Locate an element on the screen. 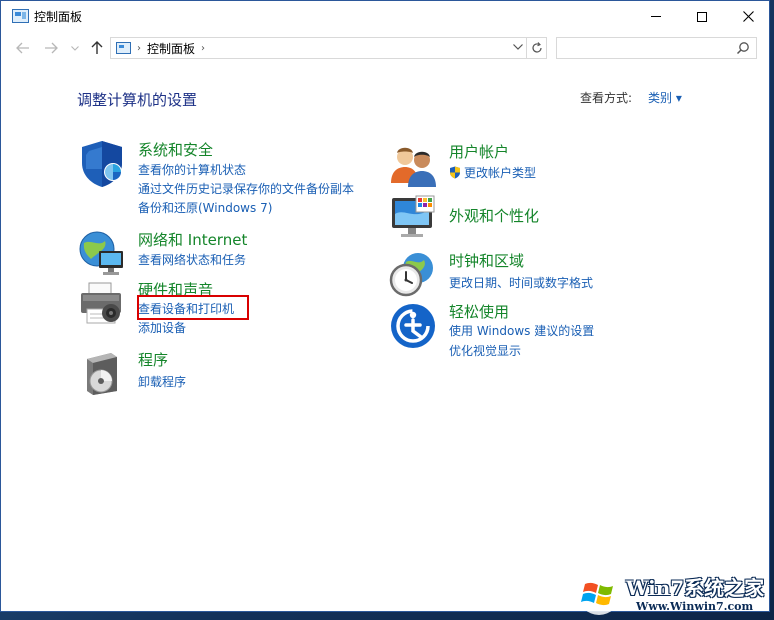  windows-logo-icon is located at coordinates (599, 594).